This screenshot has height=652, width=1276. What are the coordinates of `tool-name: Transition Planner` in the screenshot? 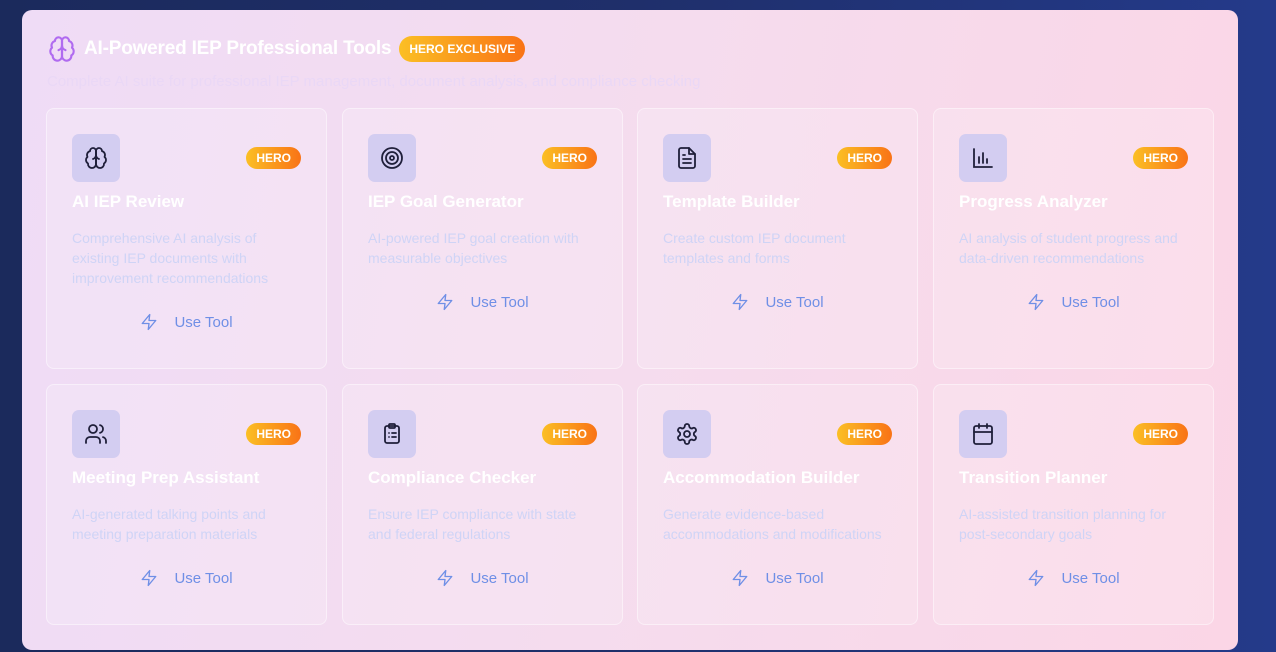 It's located at (1033, 477).